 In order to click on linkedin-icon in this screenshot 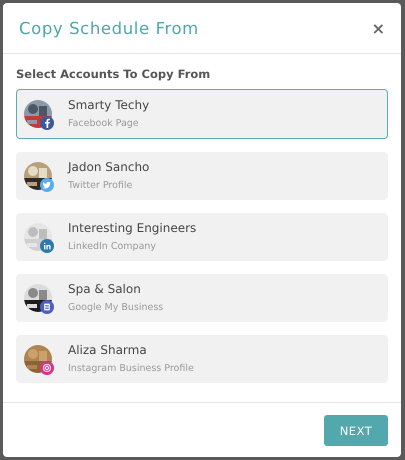, I will do `click(47, 245)`.